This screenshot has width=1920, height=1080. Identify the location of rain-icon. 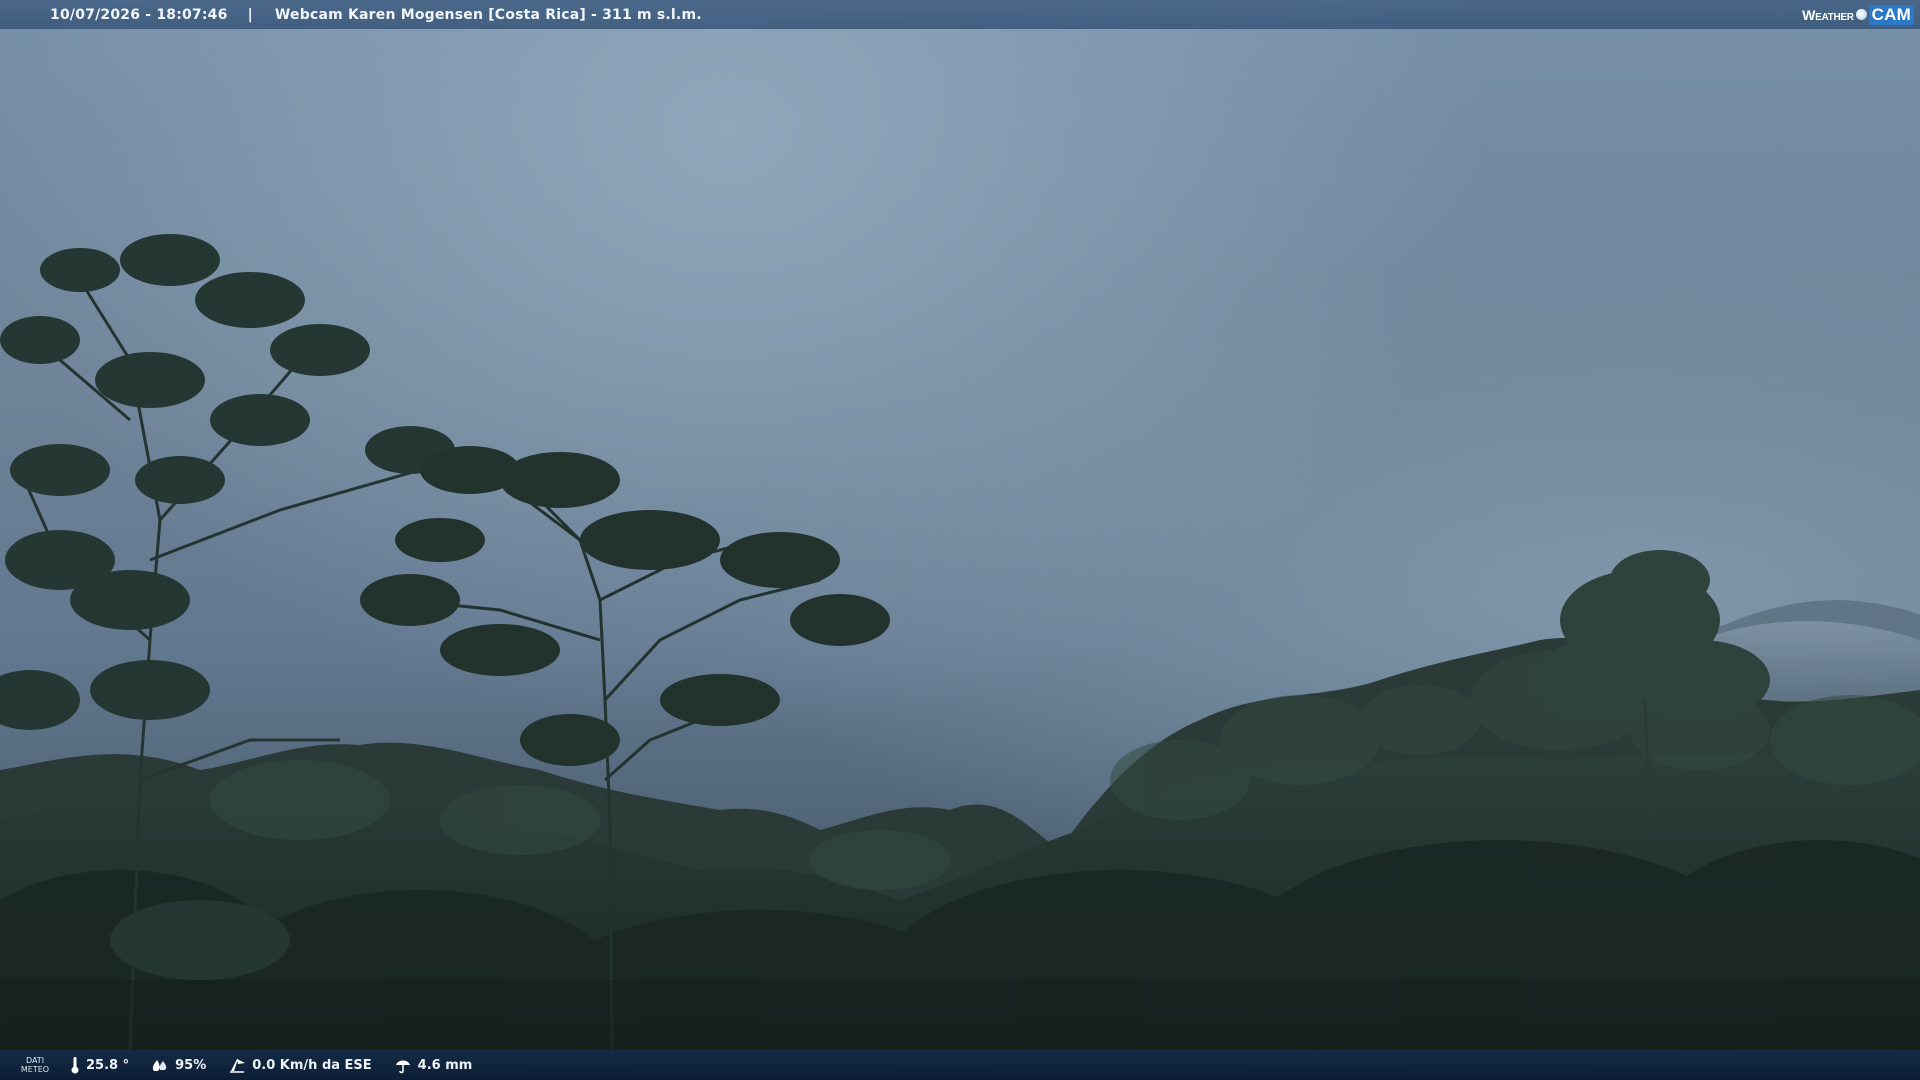
(402, 1067).